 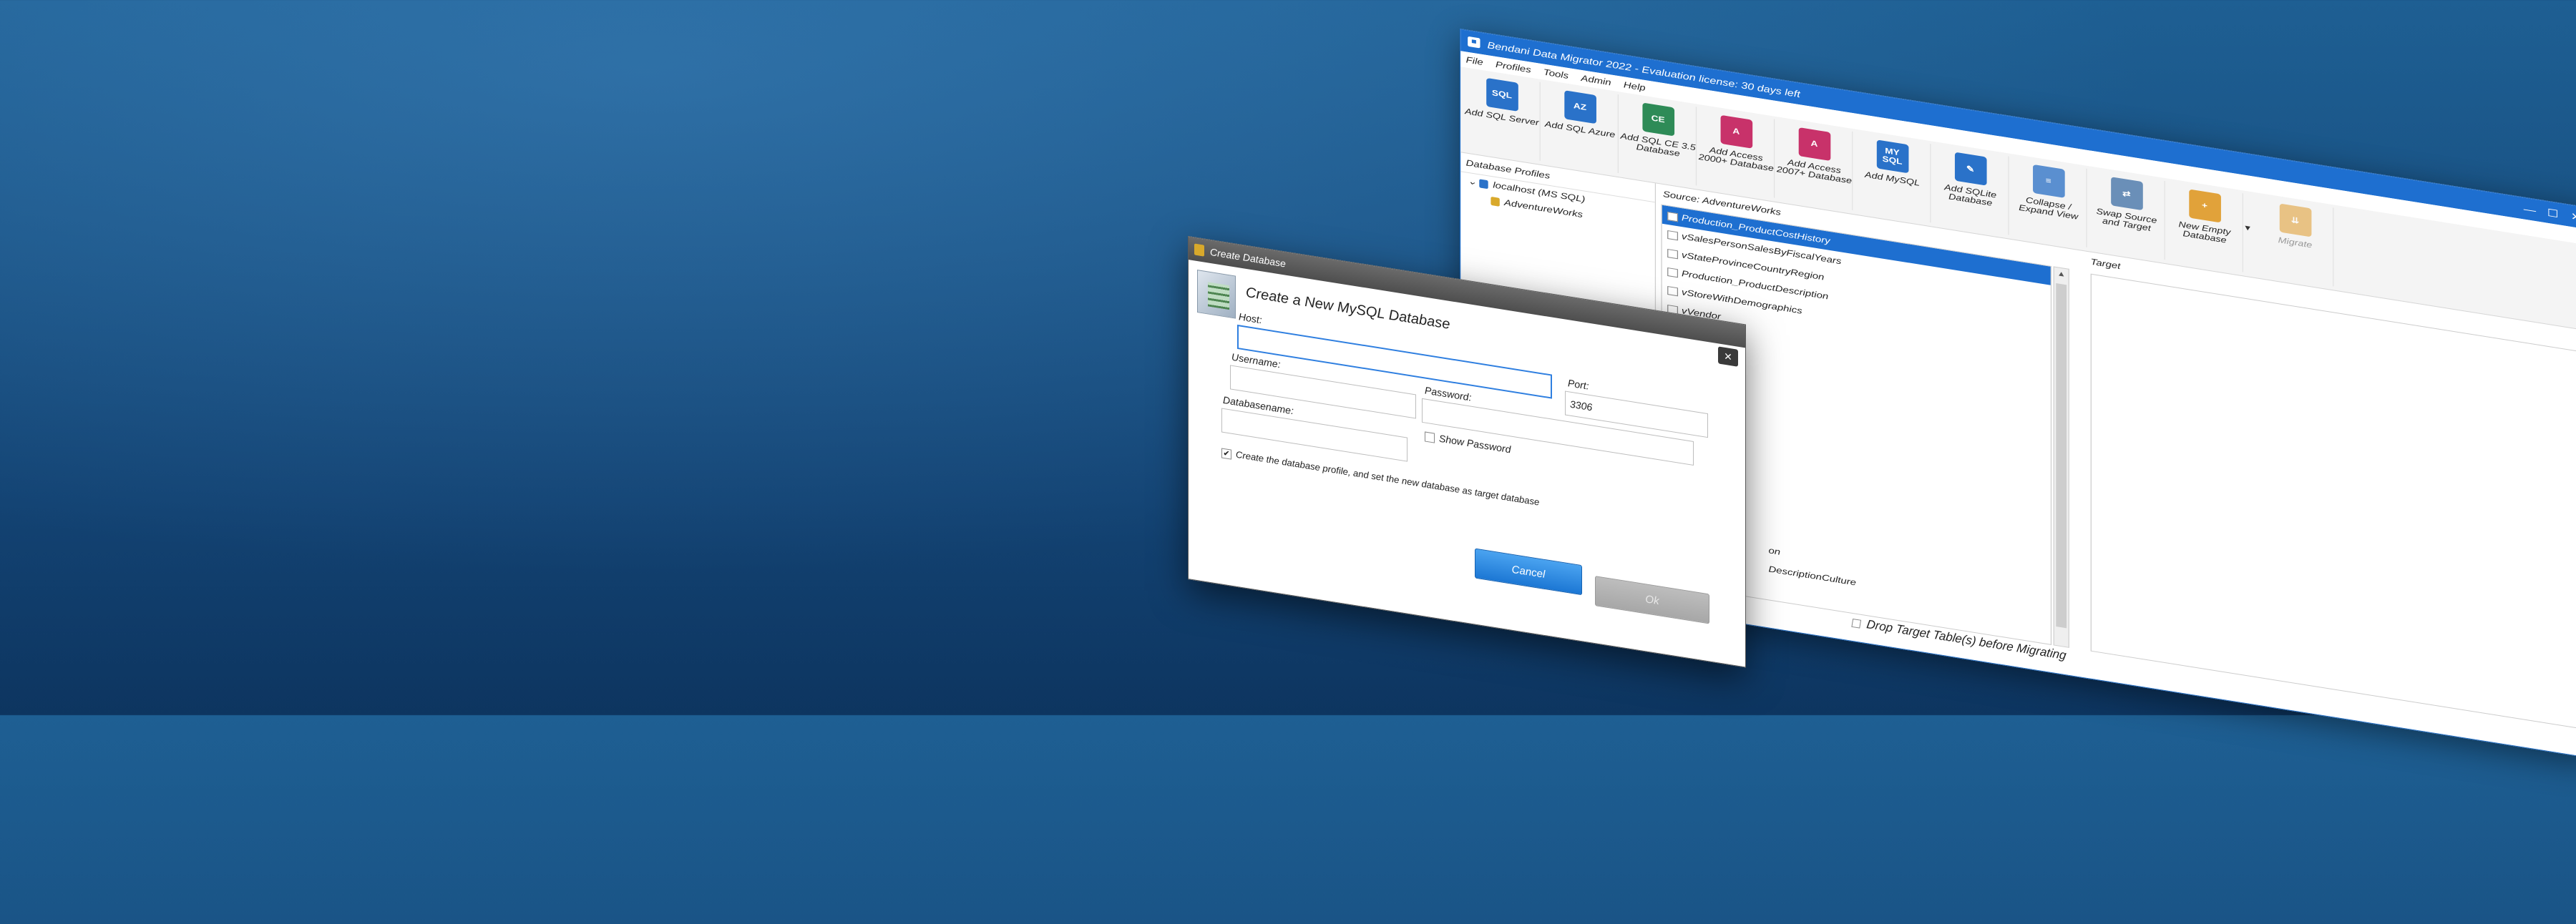 What do you see at coordinates (2049, 209) in the screenshot?
I see `ribbon-label: Collapse / Expand View` at bounding box center [2049, 209].